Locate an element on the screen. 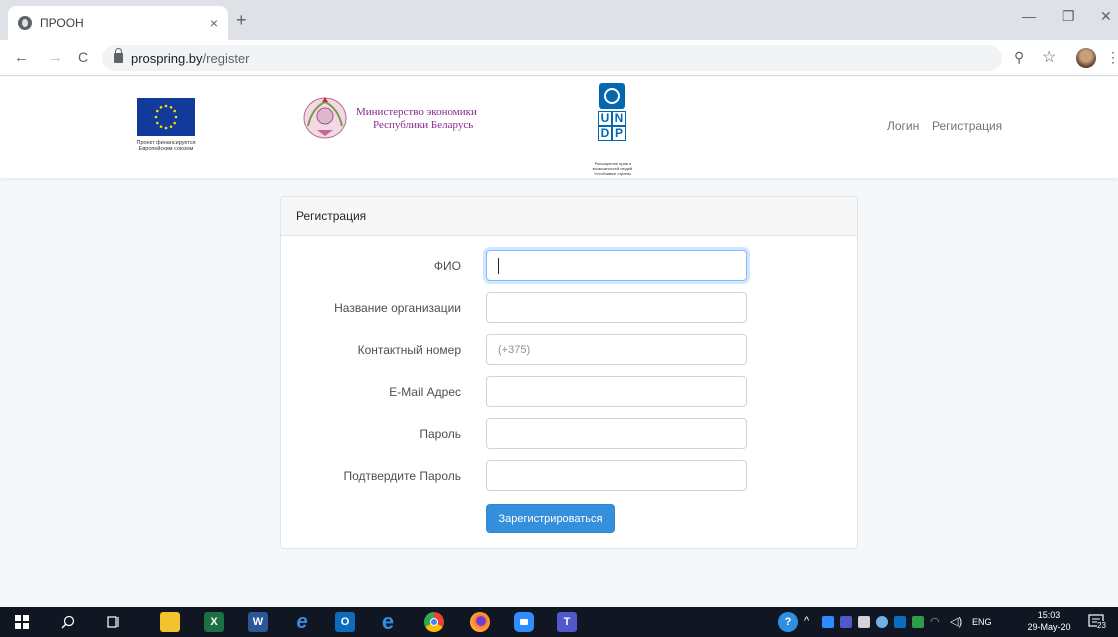  undp-letter: P is located at coordinates (619, 133).